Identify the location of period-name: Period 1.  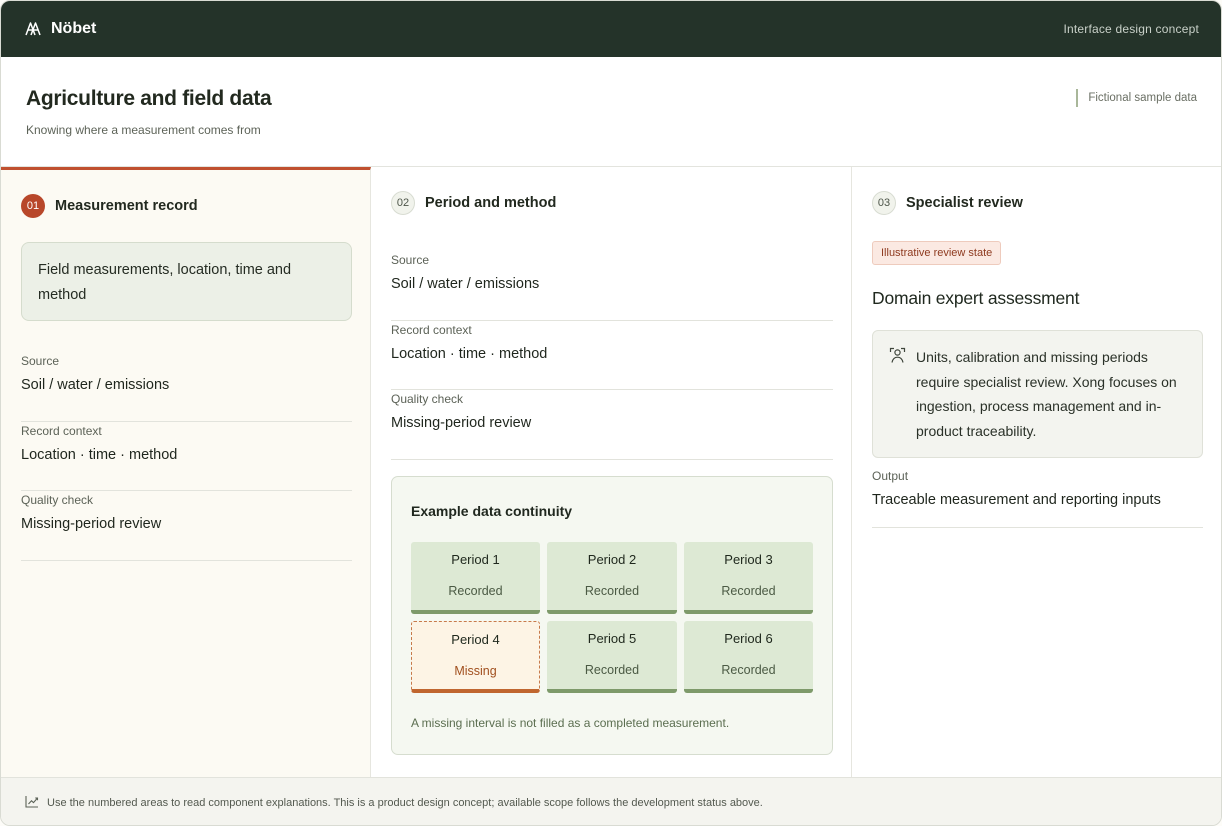
(475, 559).